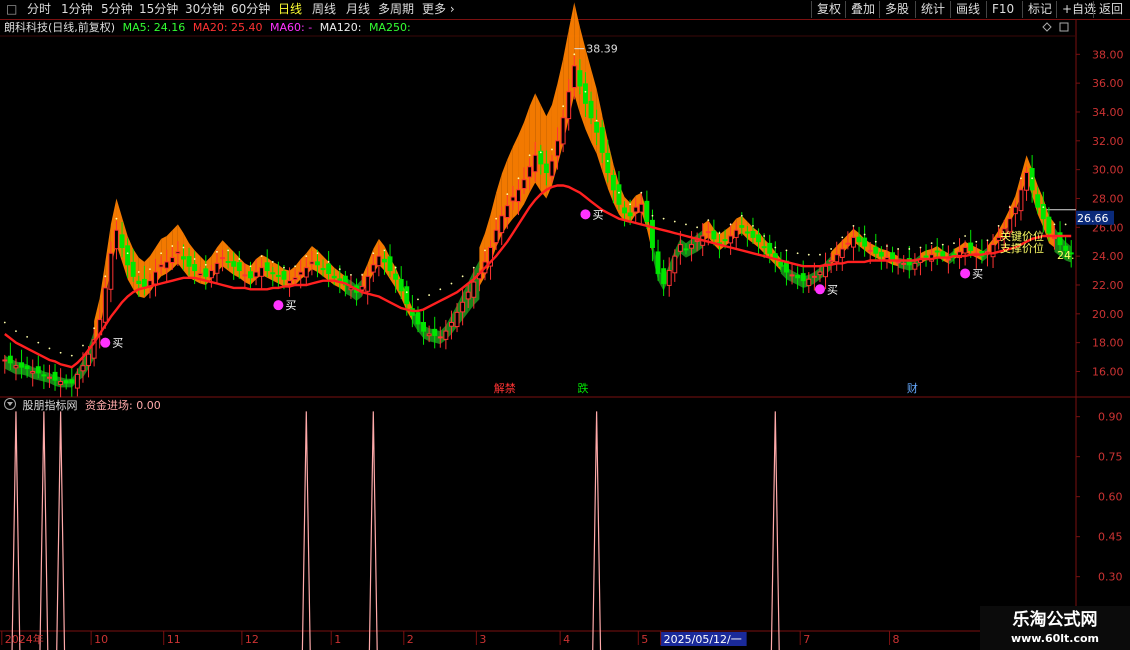 This screenshot has width=1130, height=650. Describe the element at coordinates (912, 388) in the screenshot. I see `event-marker-label: 财` at that location.